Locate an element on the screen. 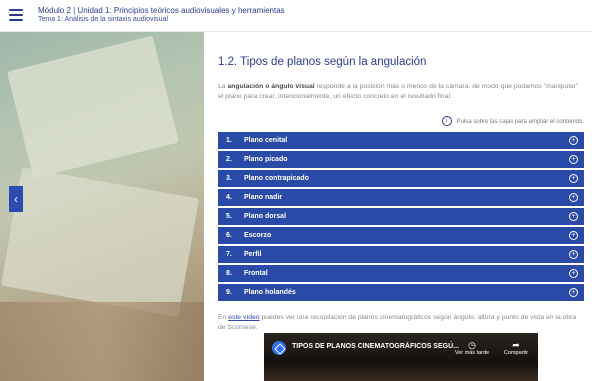  accordion-item-label: Plano nadir is located at coordinates (263, 197).